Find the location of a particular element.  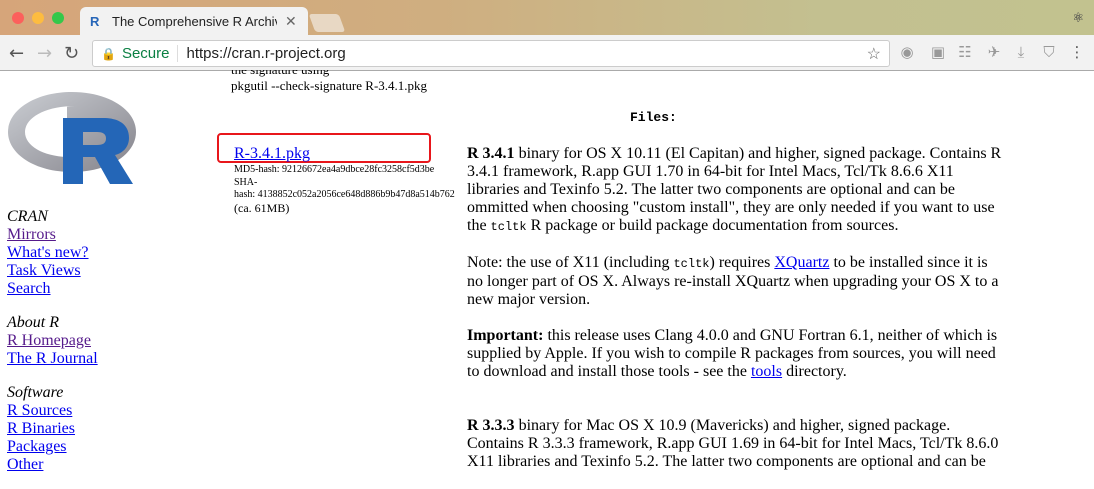

note-text: Note: the use of X11 (including is located at coordinates (570, 262).